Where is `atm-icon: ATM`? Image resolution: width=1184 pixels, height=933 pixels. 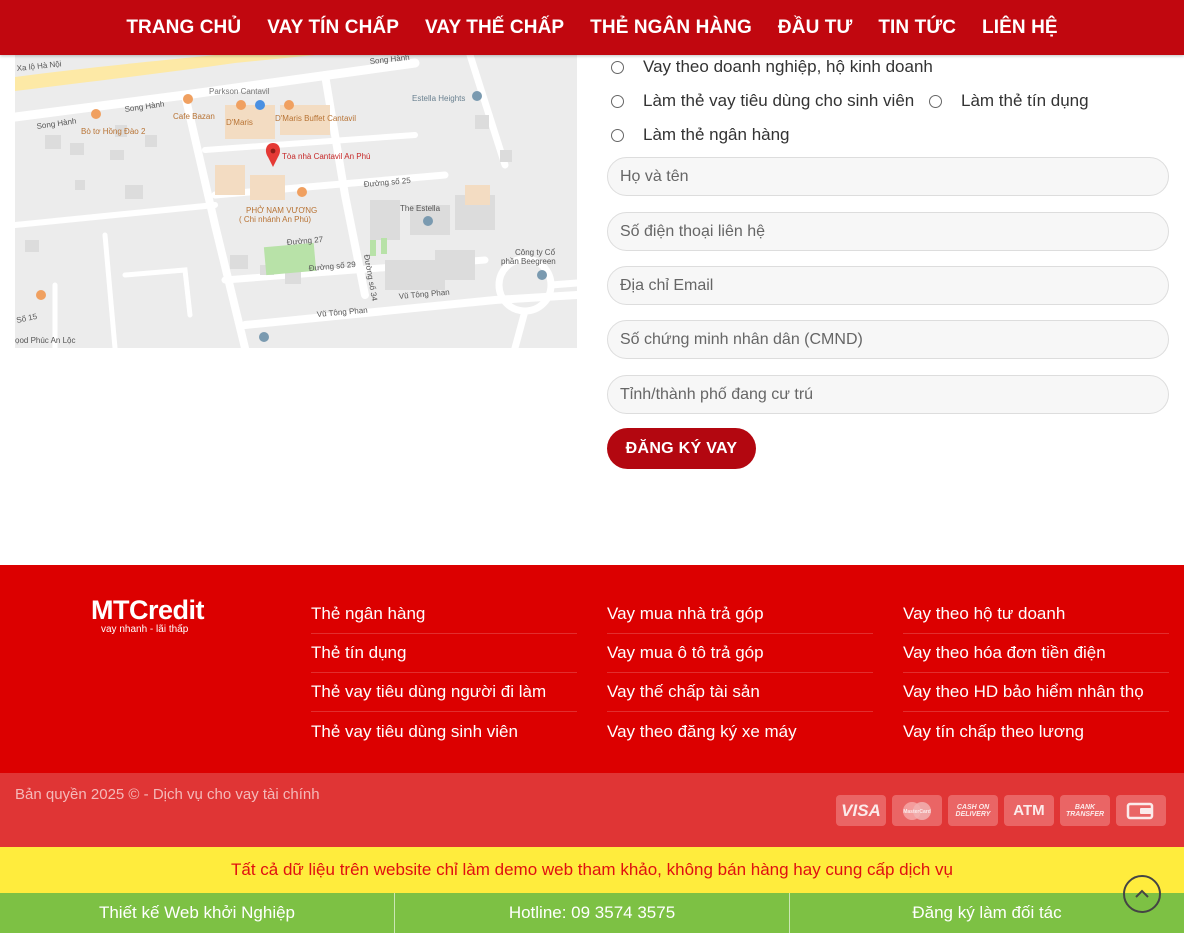
atm-icon: ATM is located at coordinates (1029, 810).